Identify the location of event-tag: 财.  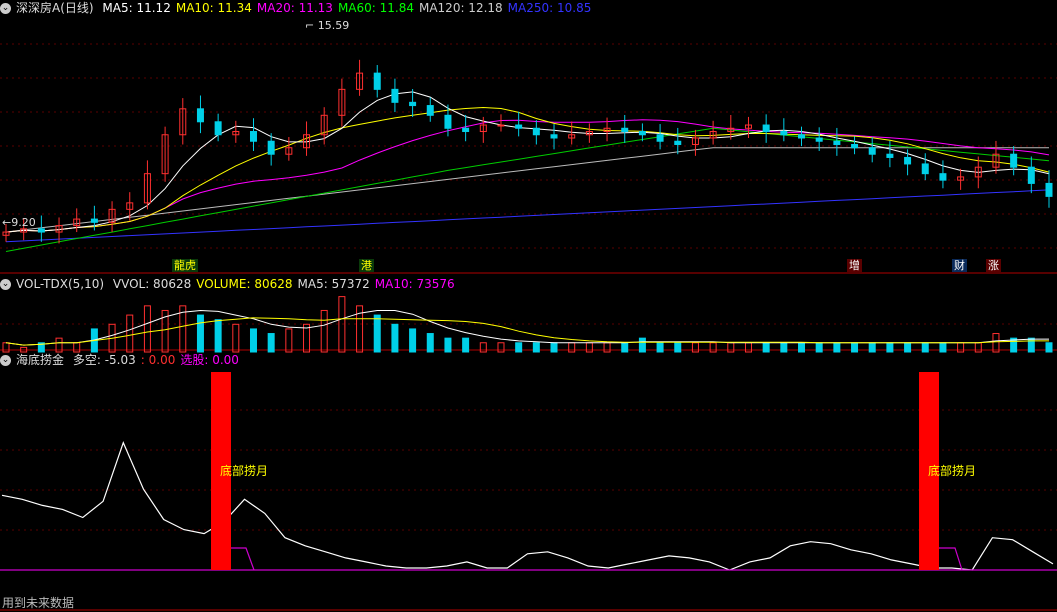
(959, 265).